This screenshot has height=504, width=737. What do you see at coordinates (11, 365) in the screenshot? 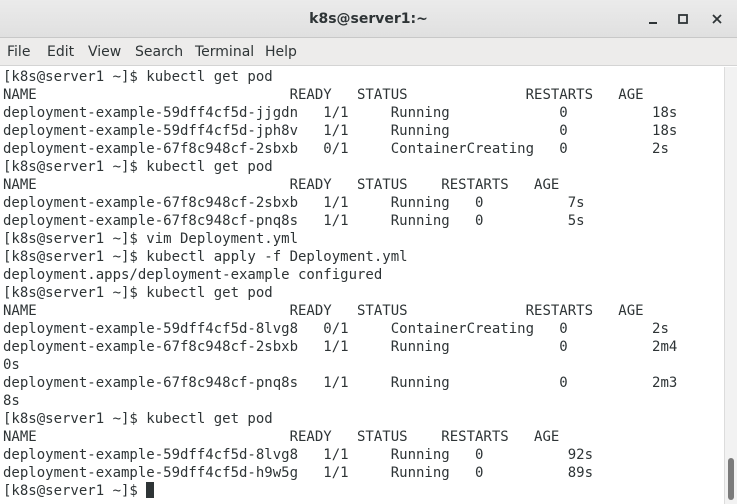
I see `terminal-line: 0s` at bounding box center [11, 365].